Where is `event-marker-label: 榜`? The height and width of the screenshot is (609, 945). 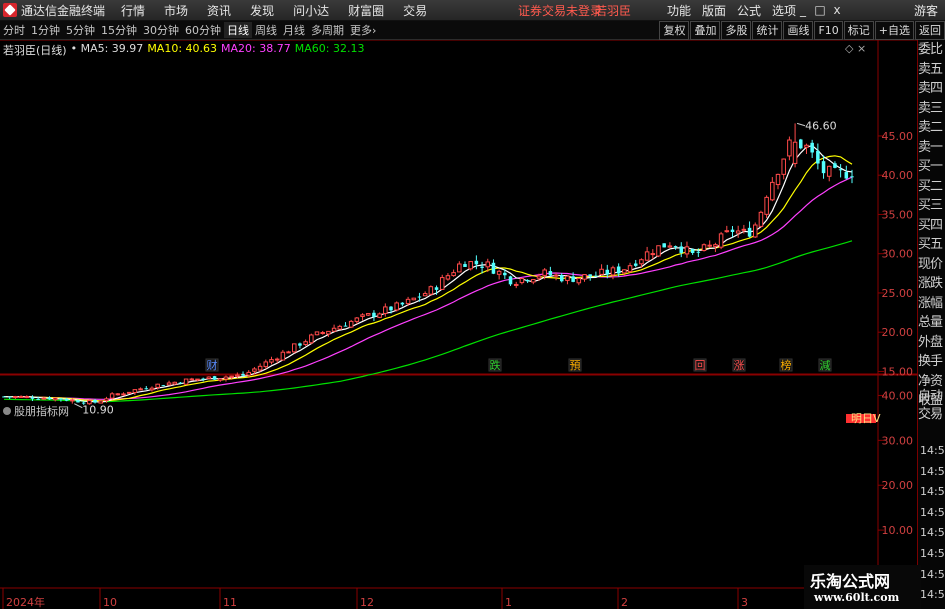
event-marker-label: 榜 is located at coordinates (786, 365).